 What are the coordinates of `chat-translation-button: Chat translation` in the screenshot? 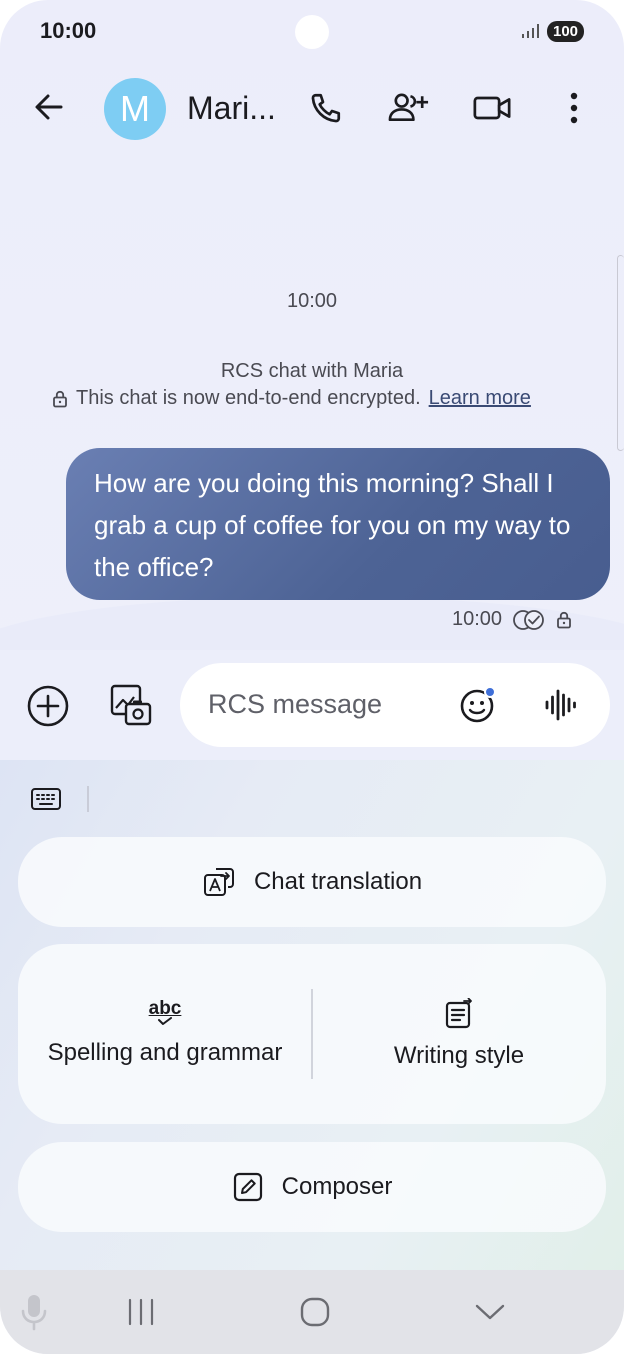 It's located at (312, 882).